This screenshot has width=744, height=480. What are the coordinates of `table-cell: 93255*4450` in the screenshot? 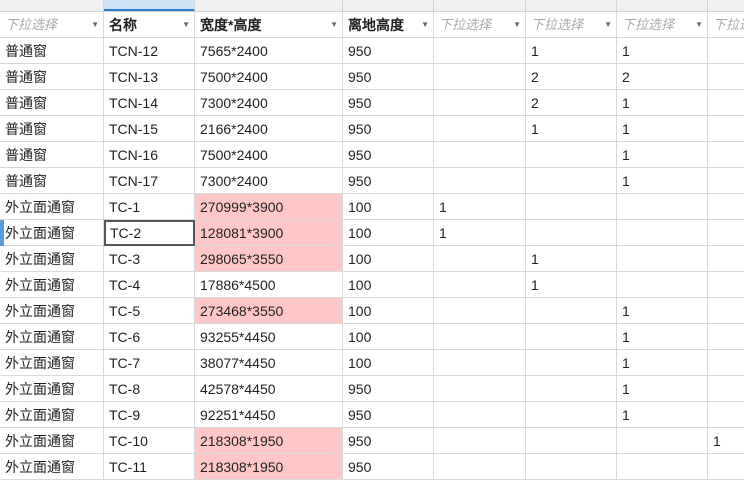 It's located at (269, 337).